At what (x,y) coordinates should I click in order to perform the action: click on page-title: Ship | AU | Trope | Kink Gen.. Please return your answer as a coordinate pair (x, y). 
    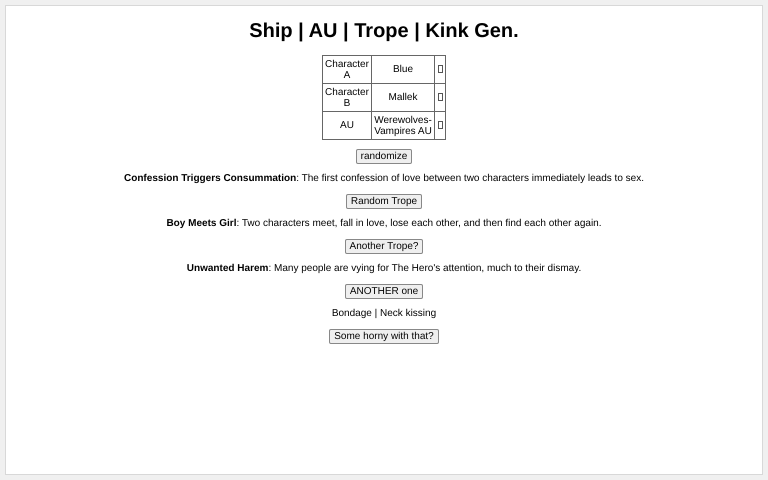
    Looking at the image, I should click on (384, 31).